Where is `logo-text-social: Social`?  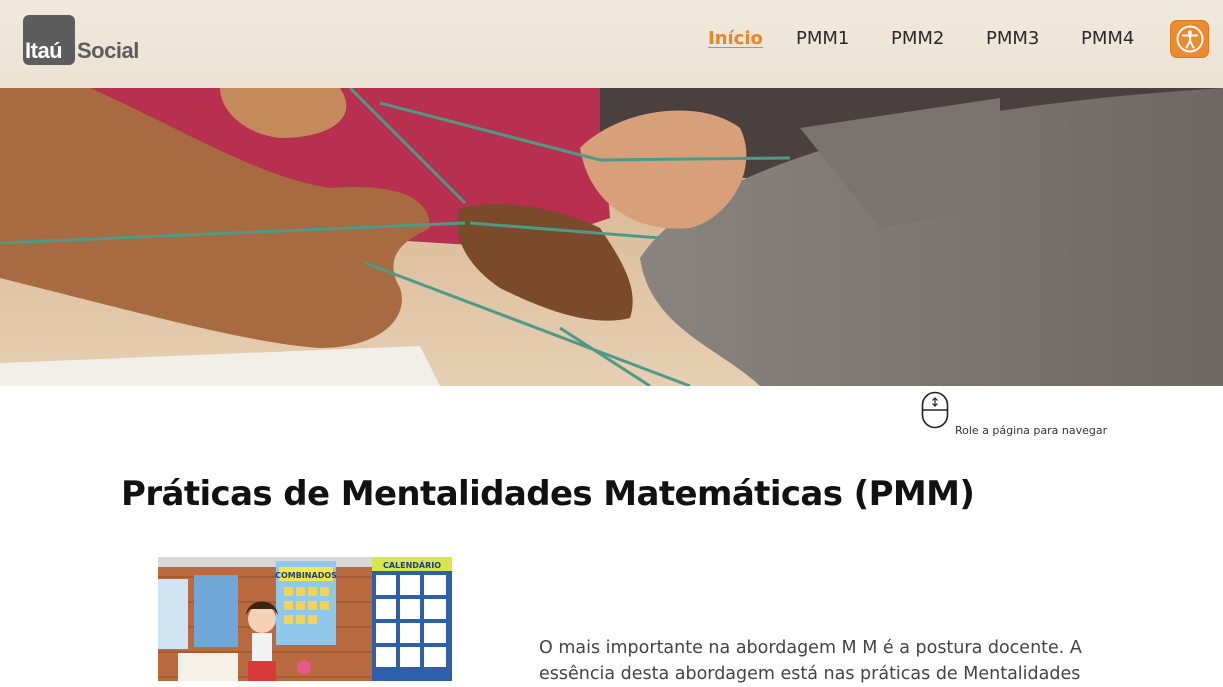 logo-text-social: Social is located at coordinates (108, 50).